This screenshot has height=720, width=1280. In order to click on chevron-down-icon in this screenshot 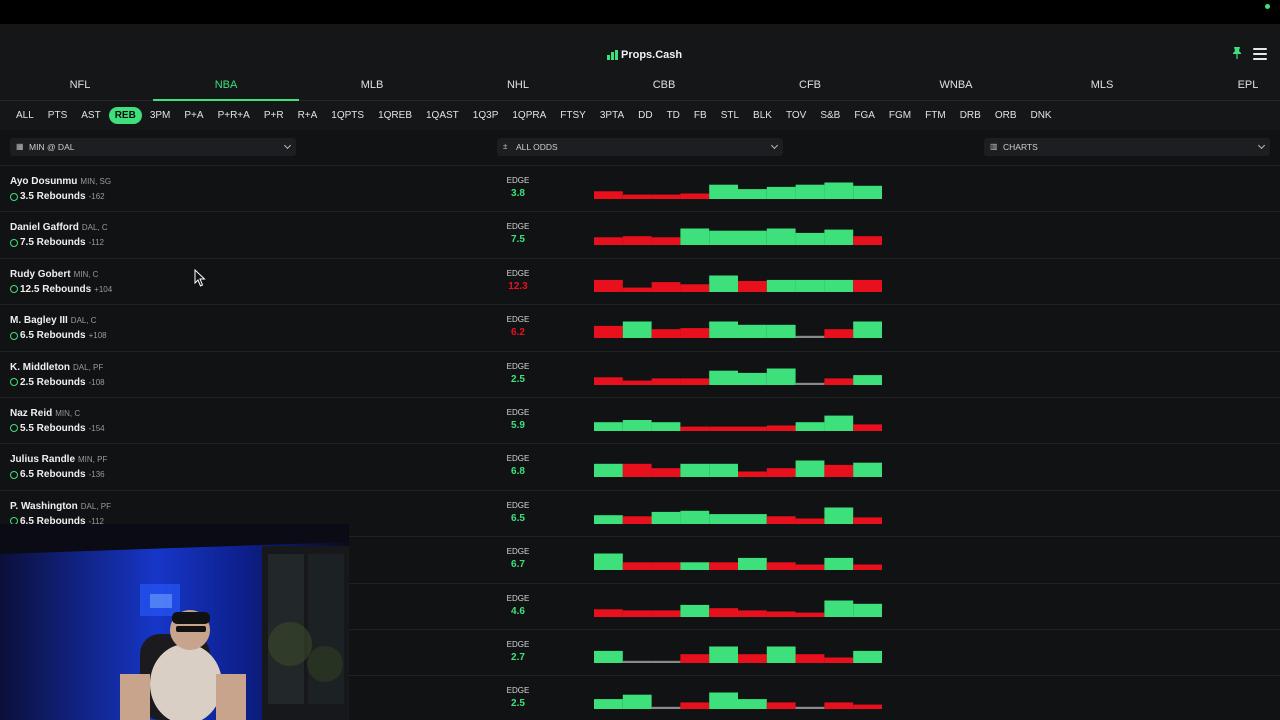, I will do `click(287, 145)`.